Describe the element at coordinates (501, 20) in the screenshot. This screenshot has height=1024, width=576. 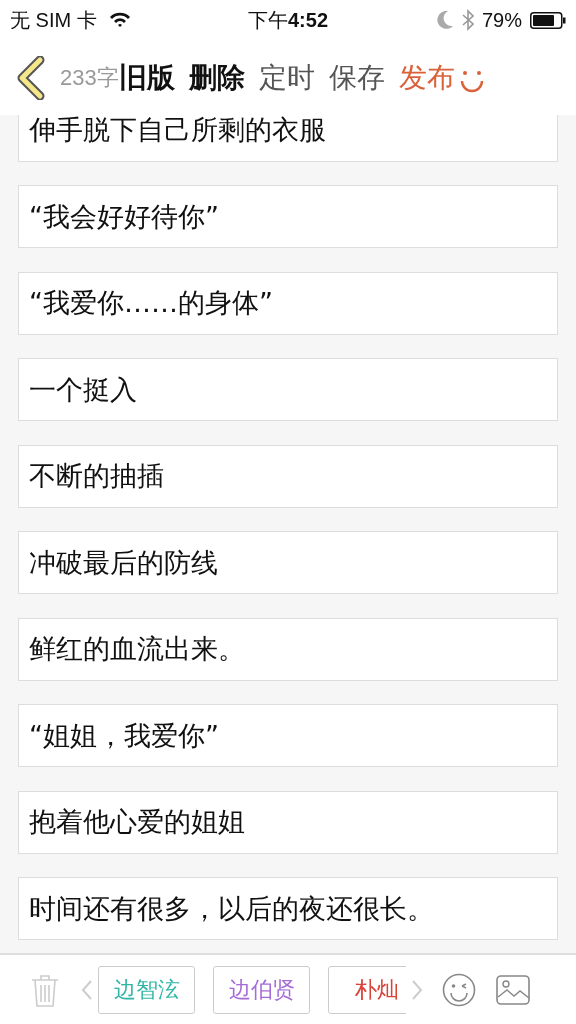
I see `battery-percent: 79%` at that location.